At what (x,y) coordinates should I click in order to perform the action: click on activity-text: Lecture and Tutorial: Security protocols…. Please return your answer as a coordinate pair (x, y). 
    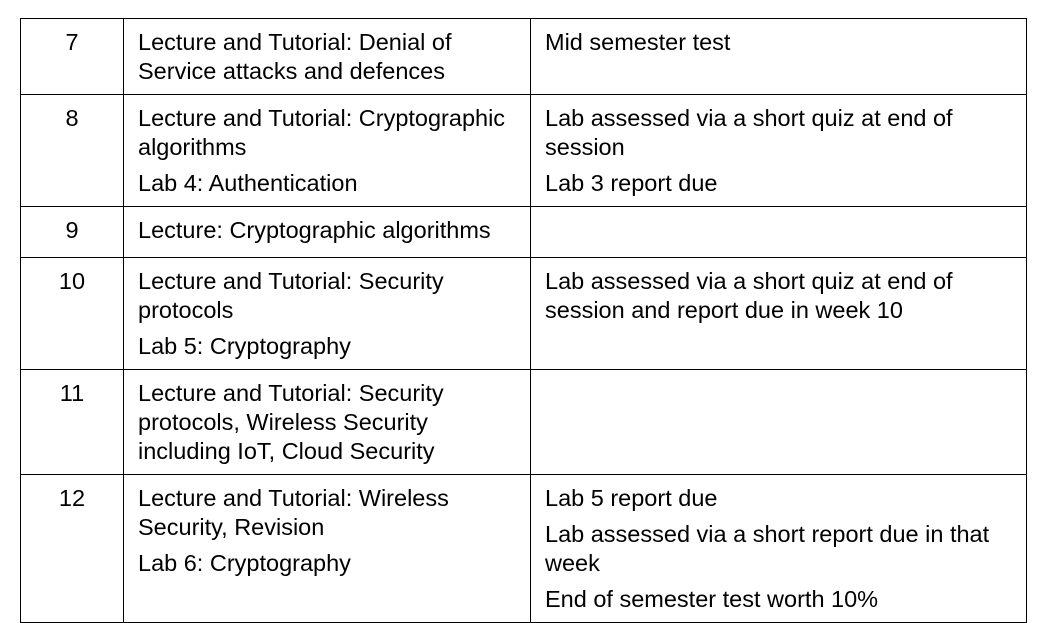
    Looking at the image, I should click on (291, 422).